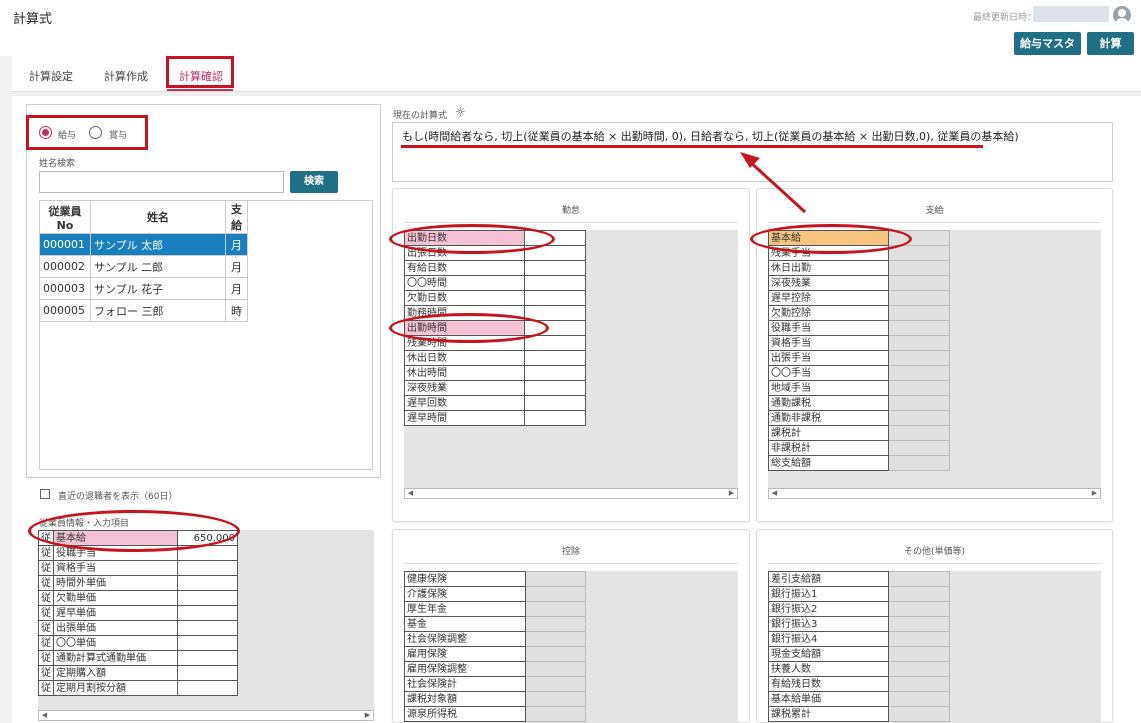  Describe the element at coordinates (828, 298) in the screenshot. I see `item-label: 遅早控除` at that location.